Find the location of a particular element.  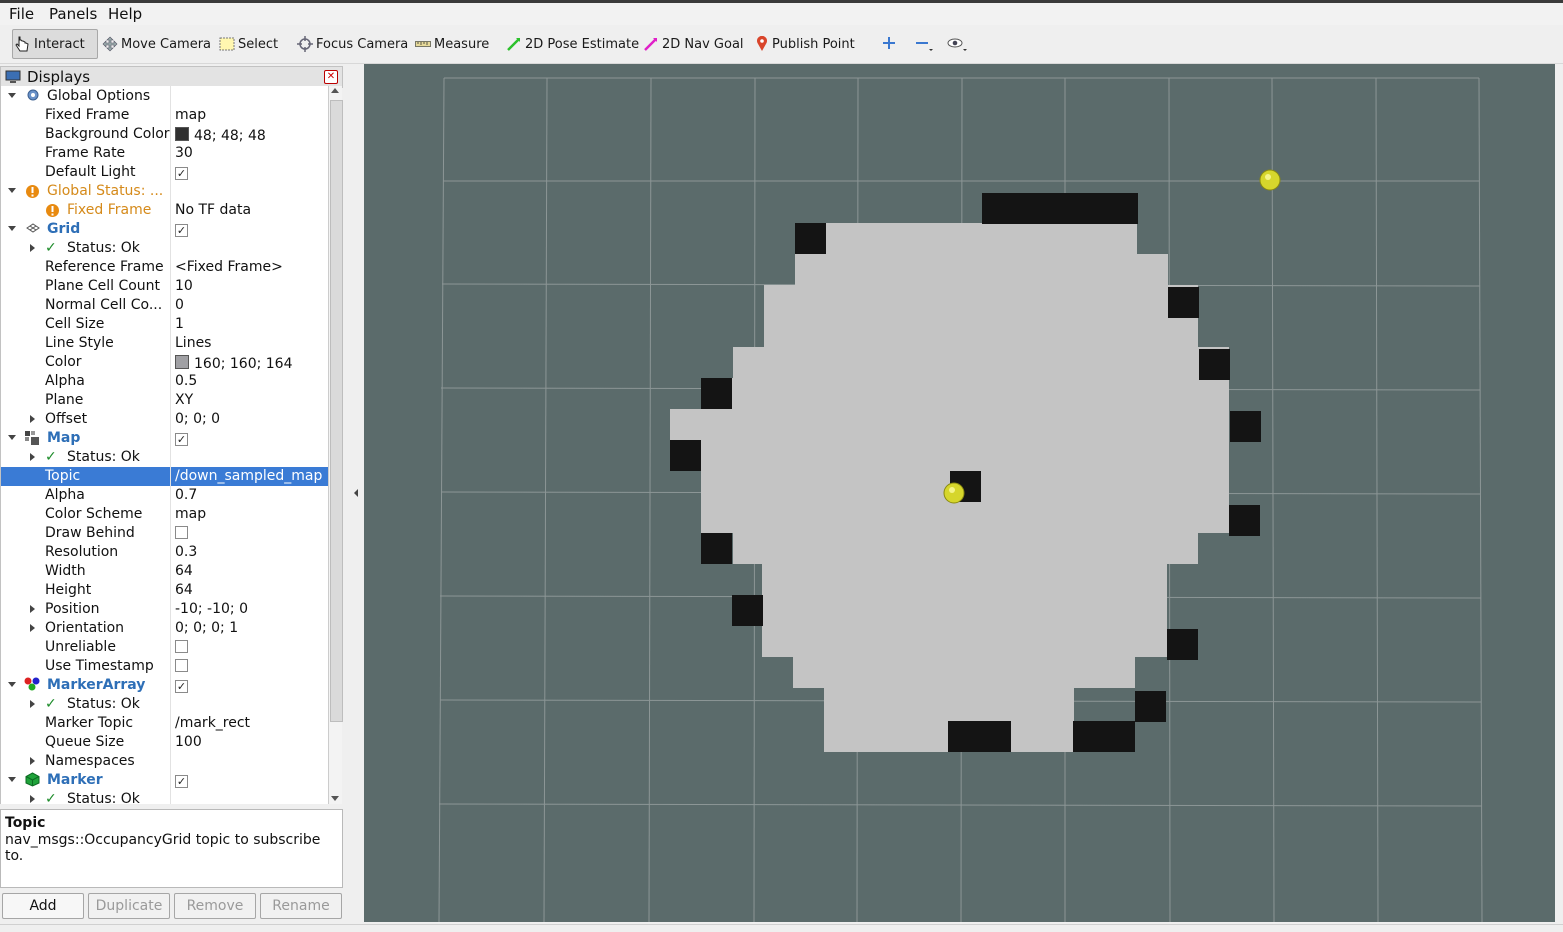

pose-estimate-tool-button: 2D Pose Estimate is located at coordinates (572, 44).